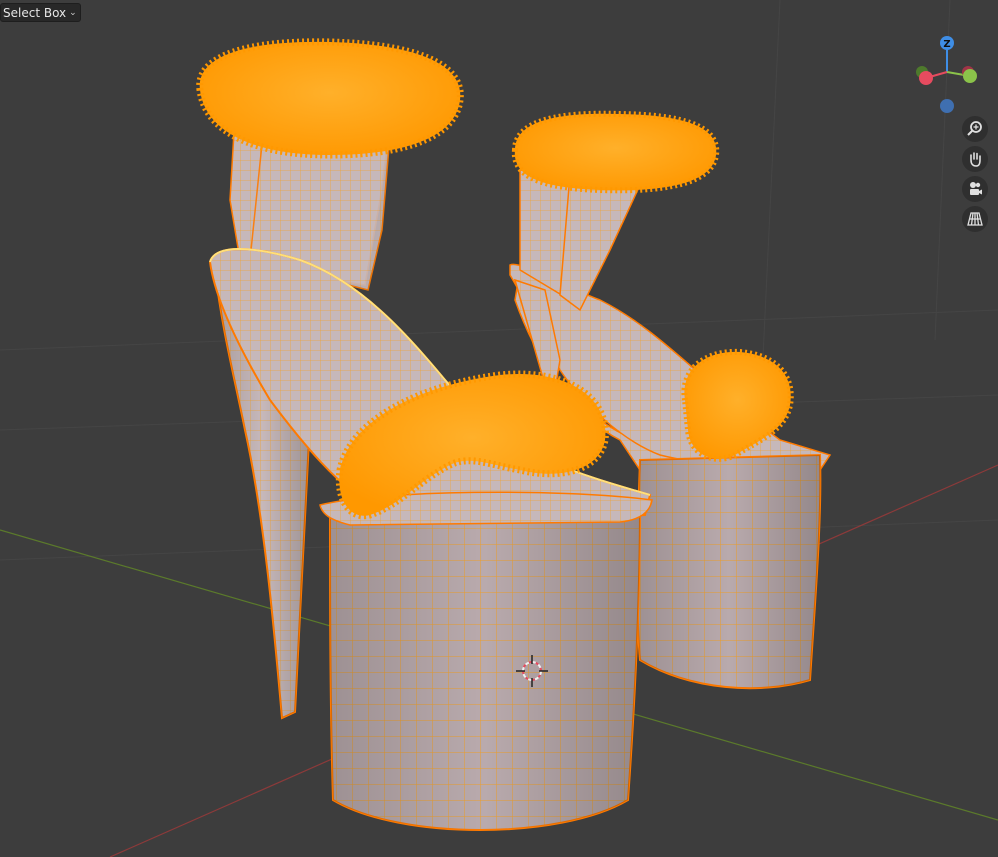  Describe the element at coordinates (926, 78) in the screenshot. I see `x-axis-handle` at that location.